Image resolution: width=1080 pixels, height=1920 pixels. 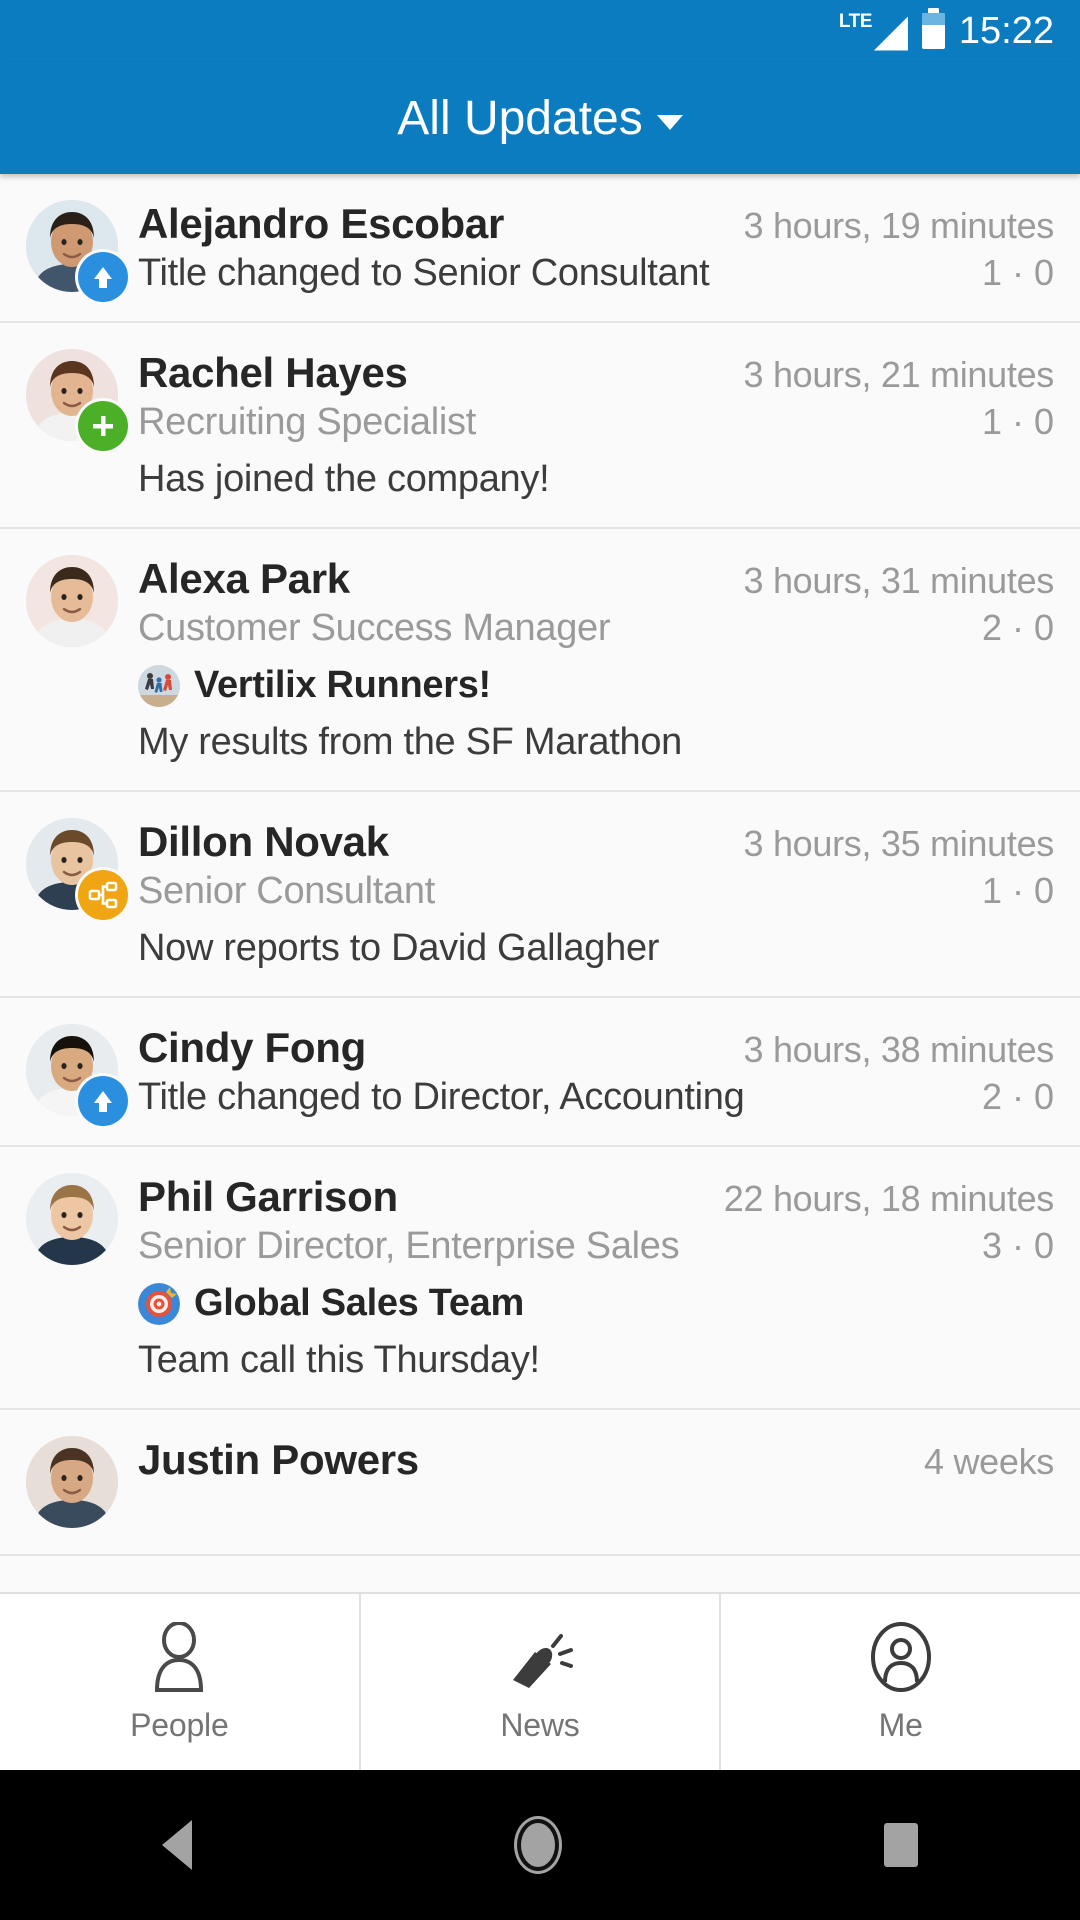 What do you see at coordinates (899, 580) in the screenshot?
I see `timestamp: 3 hours, 31 minutes` at bounding box center [899, 580].